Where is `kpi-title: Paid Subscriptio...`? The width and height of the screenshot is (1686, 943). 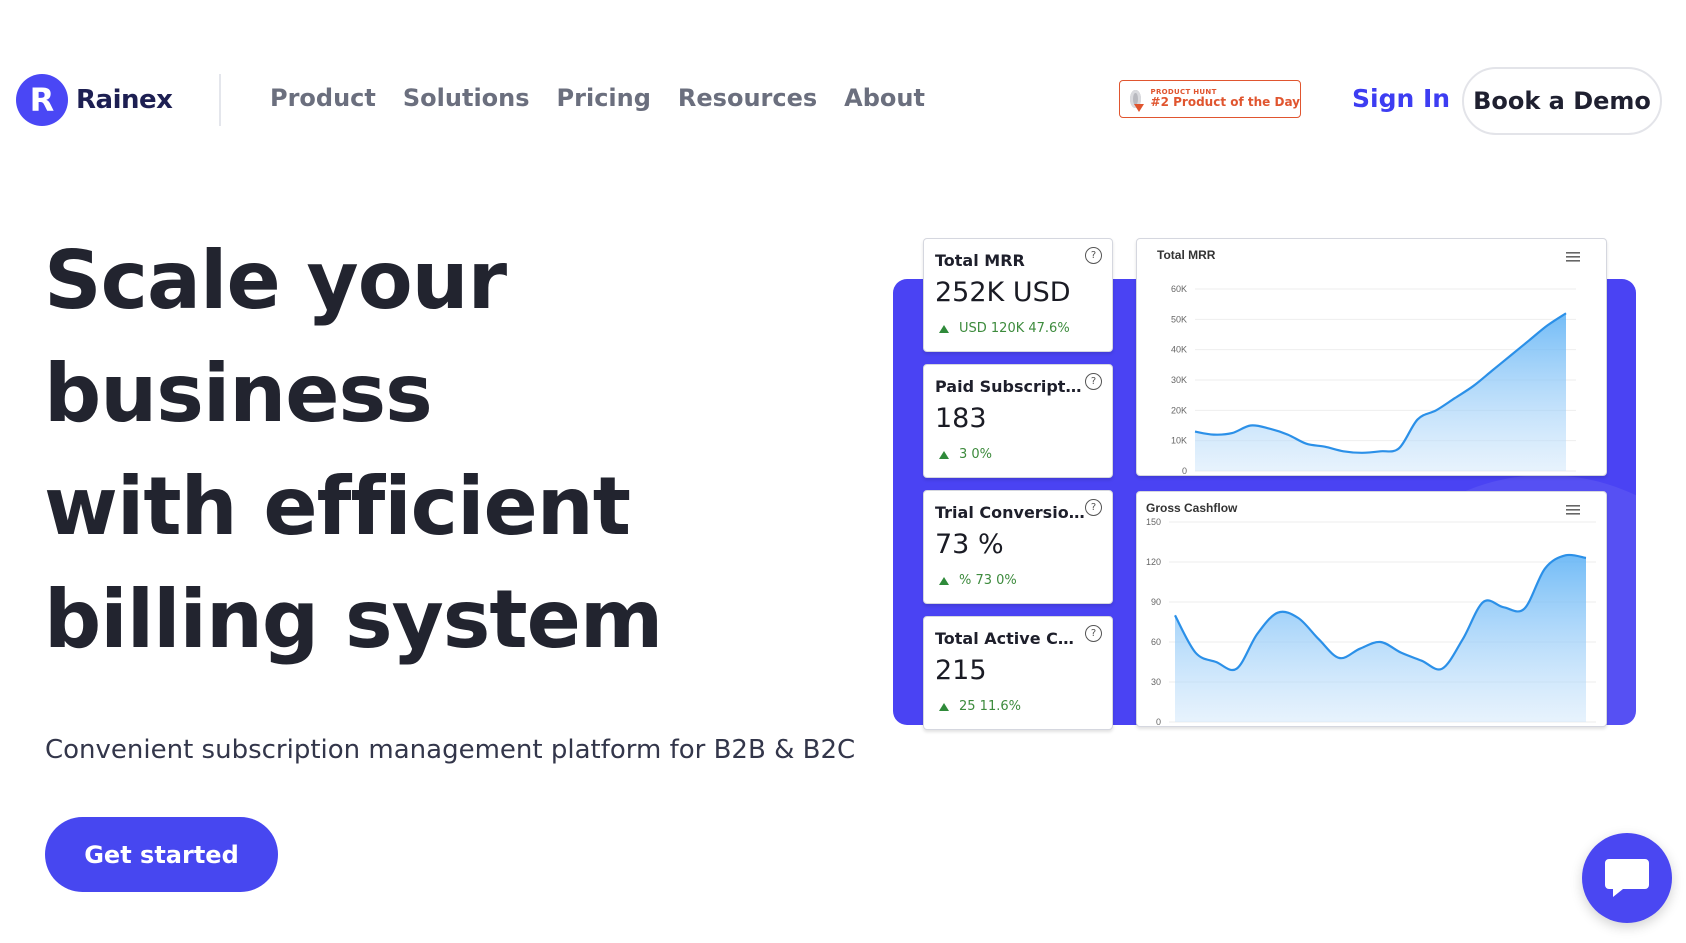 kpi-title: Paid Subscriptio... is located at coordinates (1010, 386).